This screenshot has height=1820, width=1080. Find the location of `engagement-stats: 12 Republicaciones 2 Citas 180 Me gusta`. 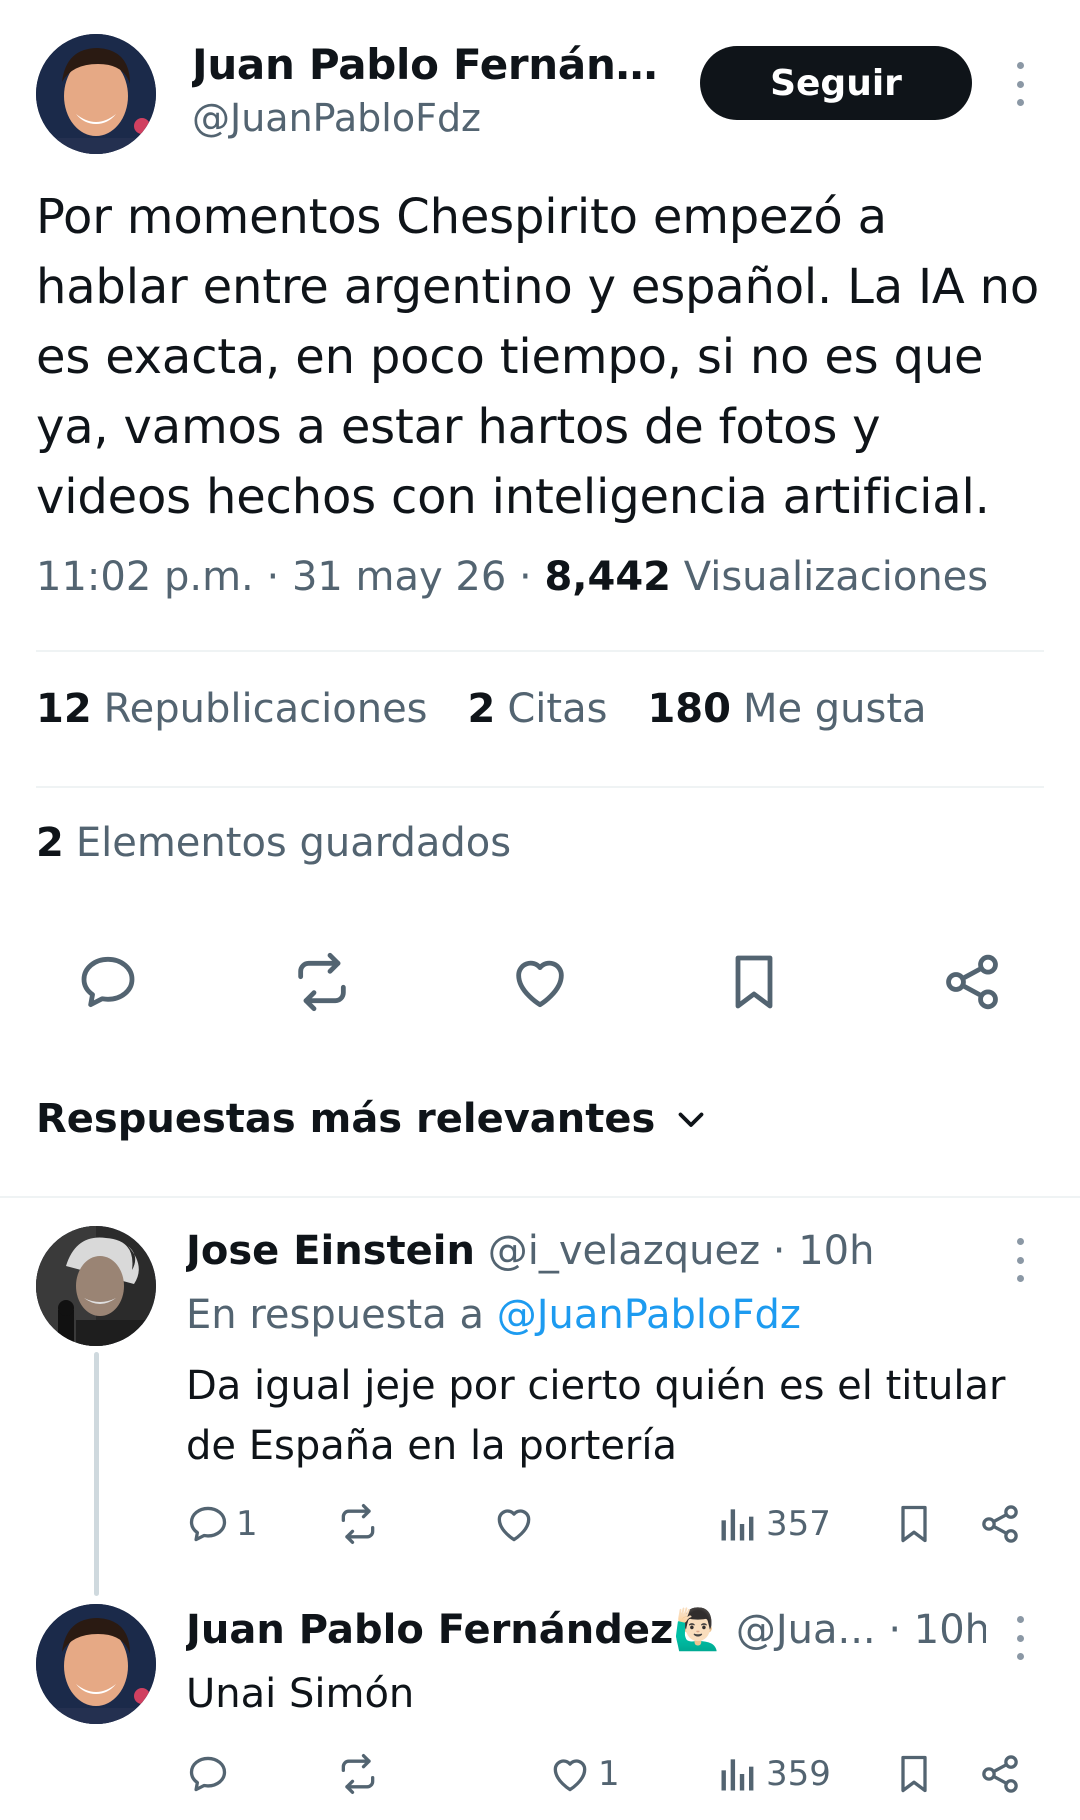

engagement-stats: 12 Republicaciones 2 Citas 180 Me gusta is located at coordinates (481, 709).